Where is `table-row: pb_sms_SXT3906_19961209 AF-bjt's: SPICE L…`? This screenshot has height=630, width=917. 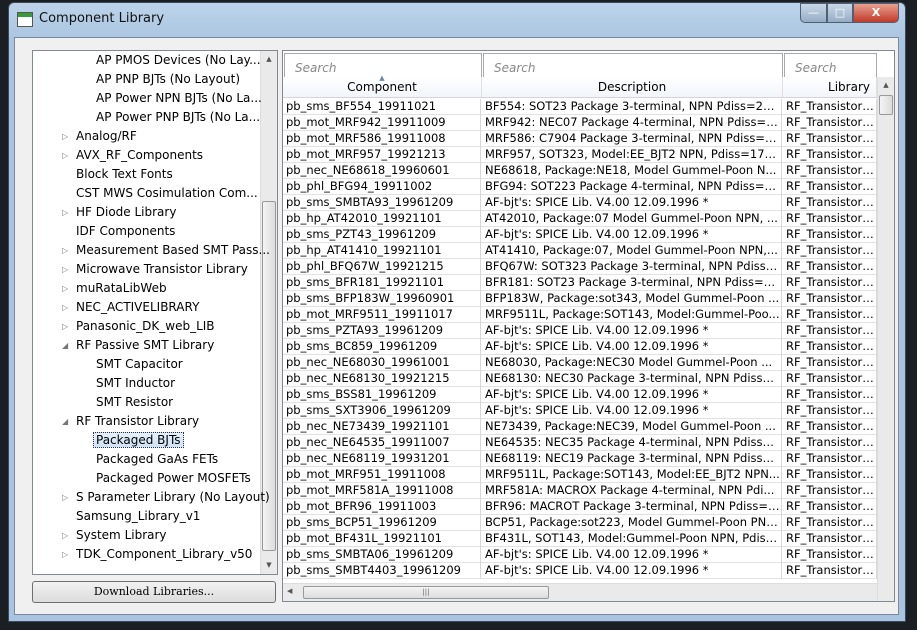
table-row: pb_sms_SXT3906_19961209 AF-bjt's: SPICE L… is located at coordinates (580, 411).